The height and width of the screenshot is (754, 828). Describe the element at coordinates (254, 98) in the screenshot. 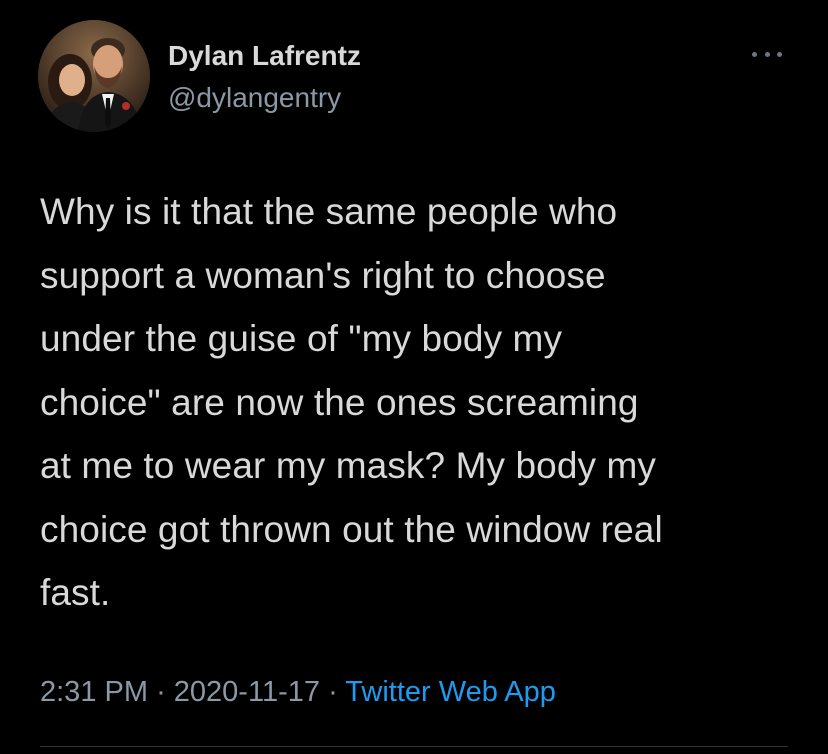

I see `user-handle: @dylangentry` at that location.